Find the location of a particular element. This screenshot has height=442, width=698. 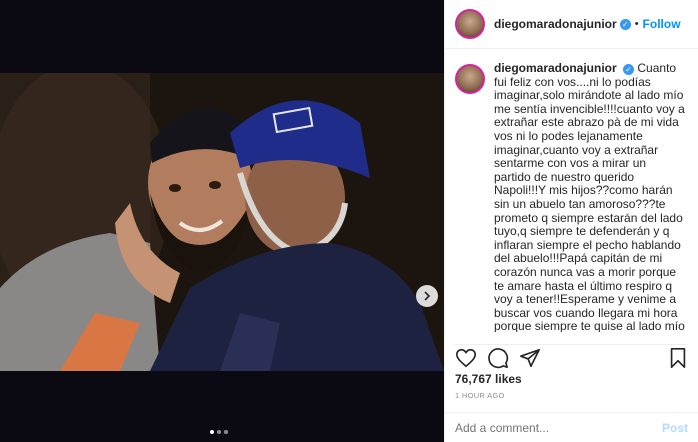

avatar is located at coordinates (470, 24).